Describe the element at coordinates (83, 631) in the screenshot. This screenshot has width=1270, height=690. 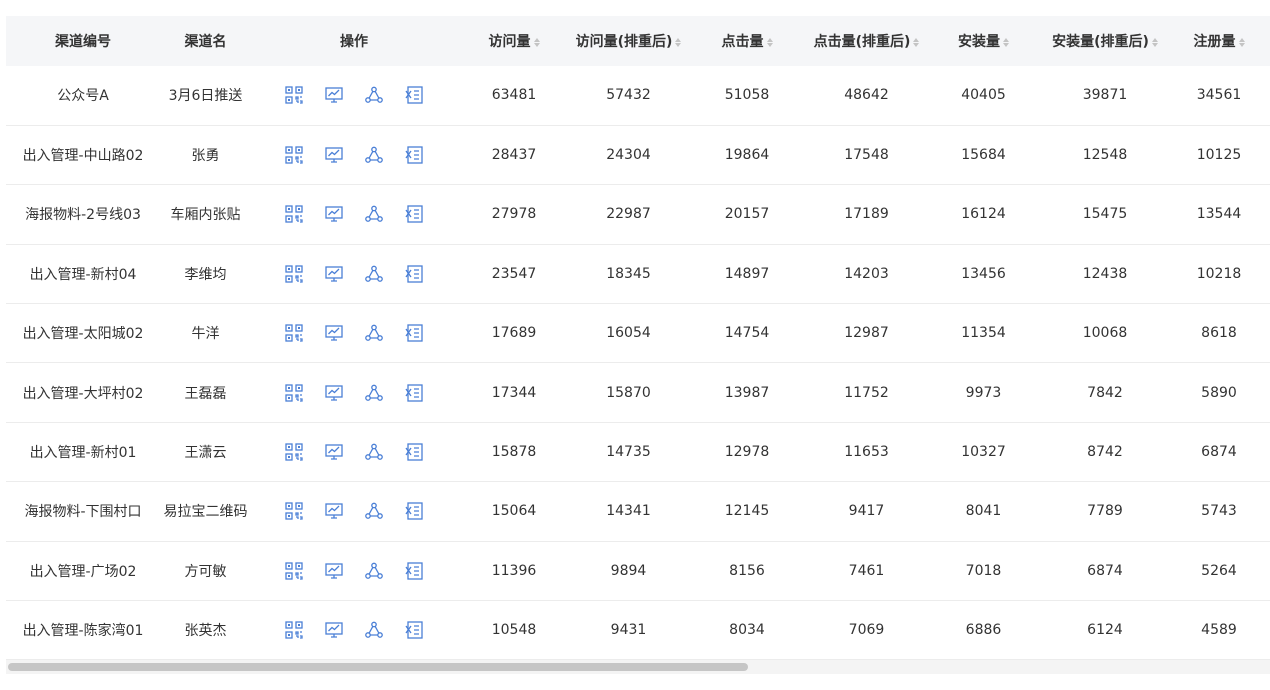
I see `cell-channel-id: 出入管理-陈家湾01` at that location.